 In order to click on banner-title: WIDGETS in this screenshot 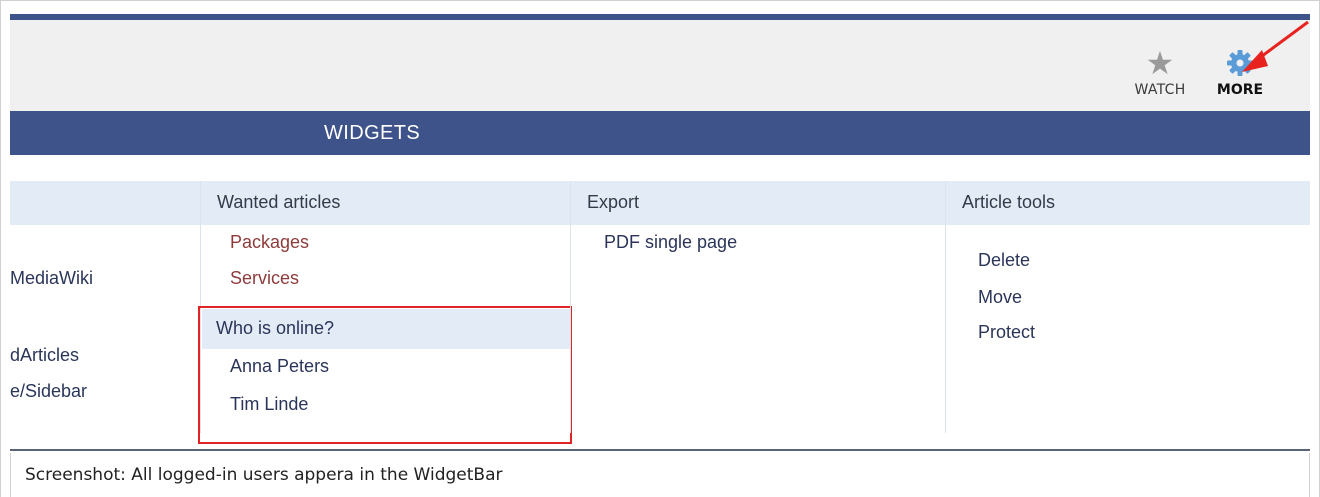, I will do `click(372, 133)`.